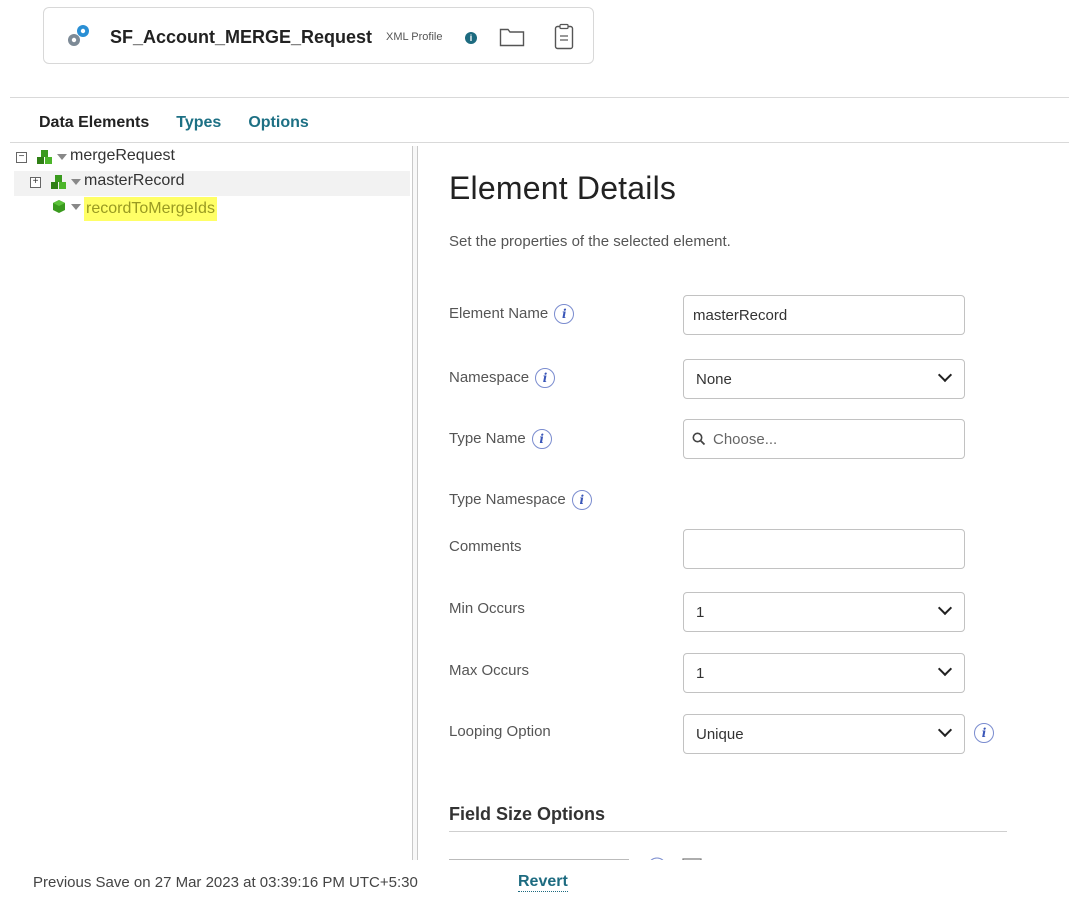  Describe the element at coordinates (487, 608) in the screenshot. I see `min-occurs-label: Min Occurs` at that location.